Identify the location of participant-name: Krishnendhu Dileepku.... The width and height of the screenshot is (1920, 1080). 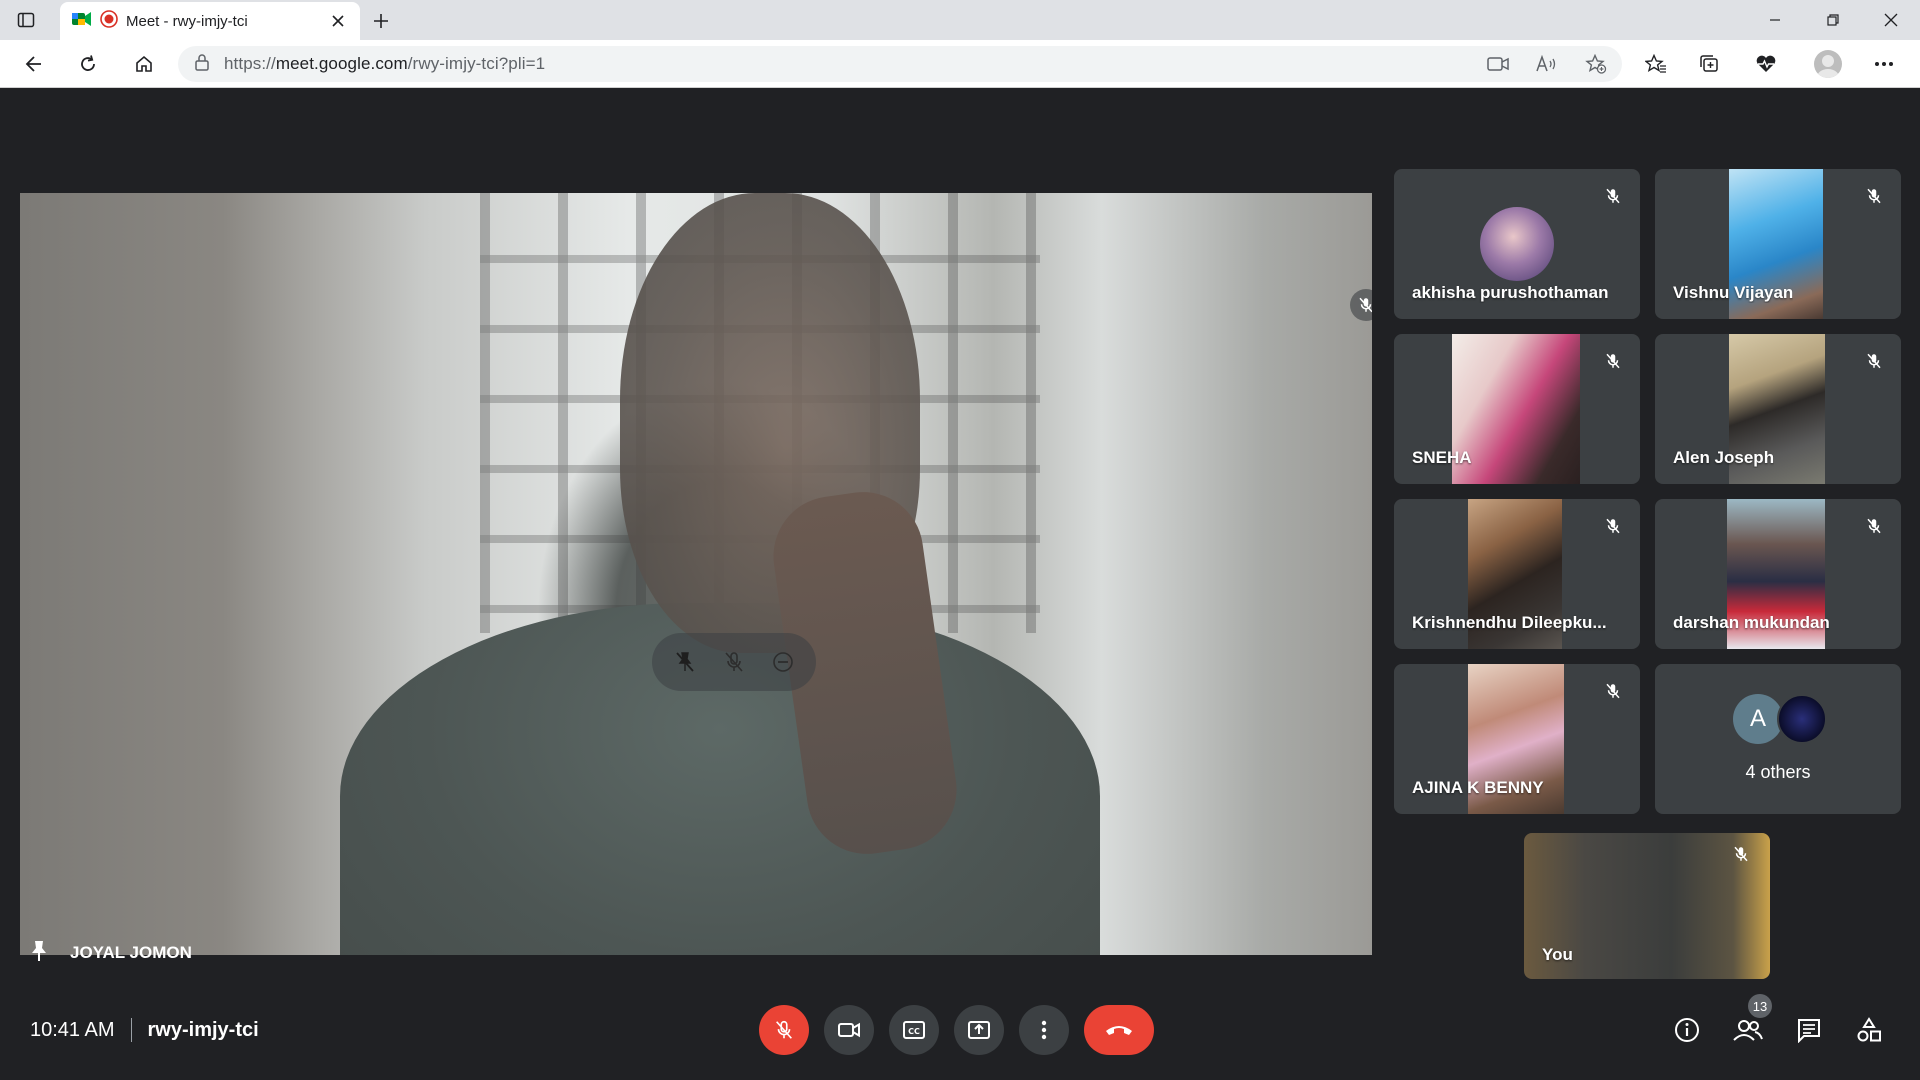
(1509, 622).